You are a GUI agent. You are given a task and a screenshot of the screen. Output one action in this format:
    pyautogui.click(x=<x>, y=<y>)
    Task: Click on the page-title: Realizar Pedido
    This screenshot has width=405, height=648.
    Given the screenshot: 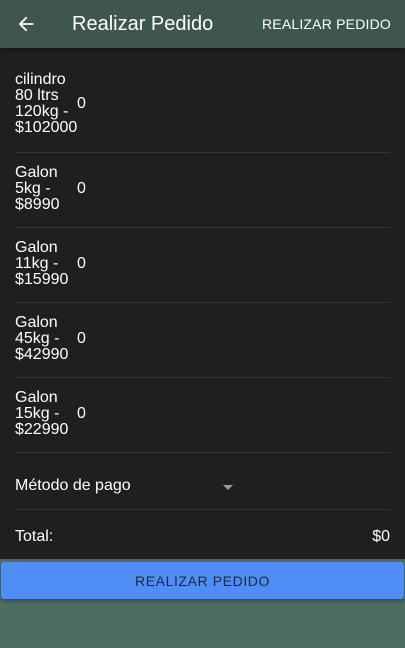 What is the action you would take?
    pyautogui.click(x=143, y=24)
    